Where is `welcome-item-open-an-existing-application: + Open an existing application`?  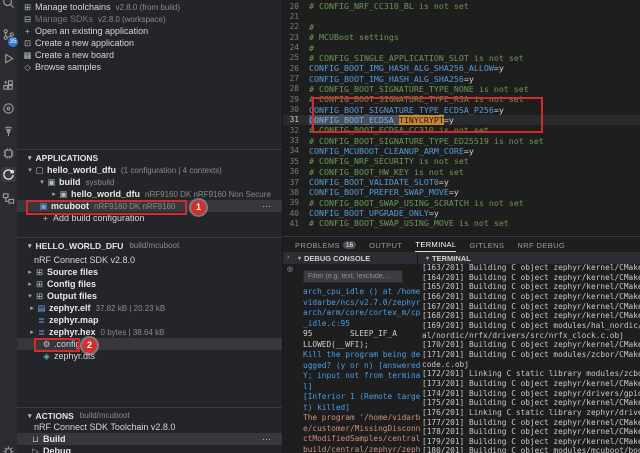 welcome-item-open-an-existing-application: + Open an existing application is located at coordinates (149, 31).